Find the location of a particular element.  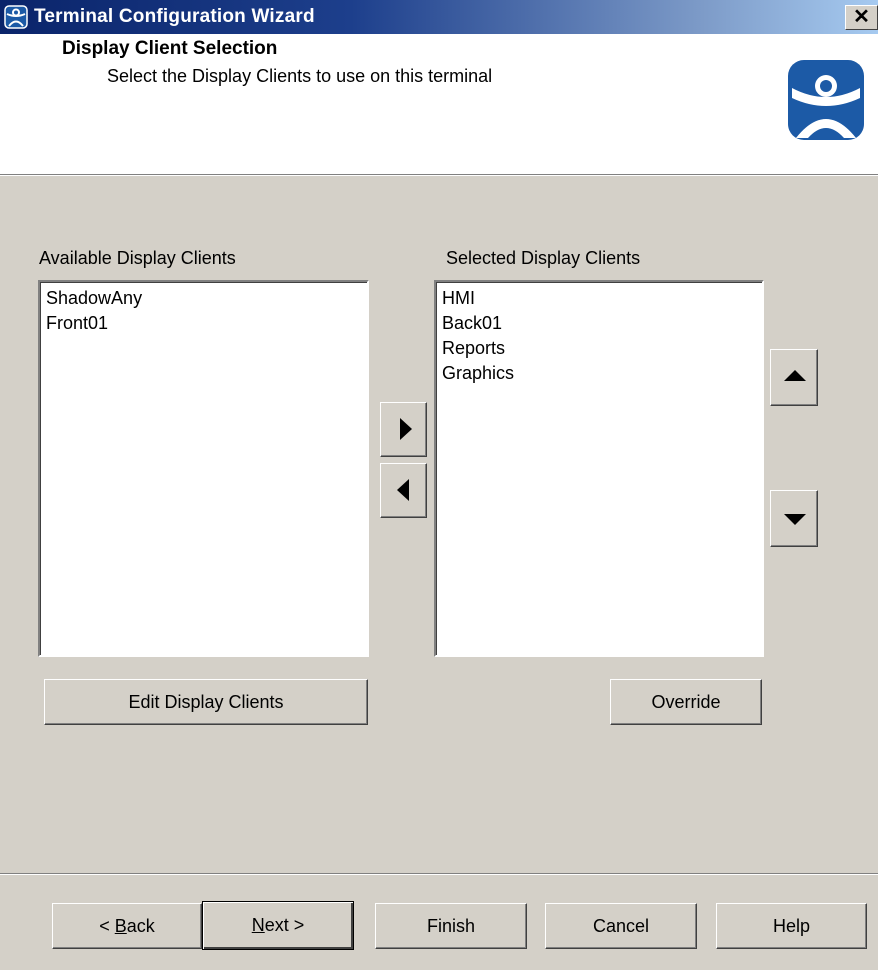

close-button: ✕ is located at coordinates (861, 17).